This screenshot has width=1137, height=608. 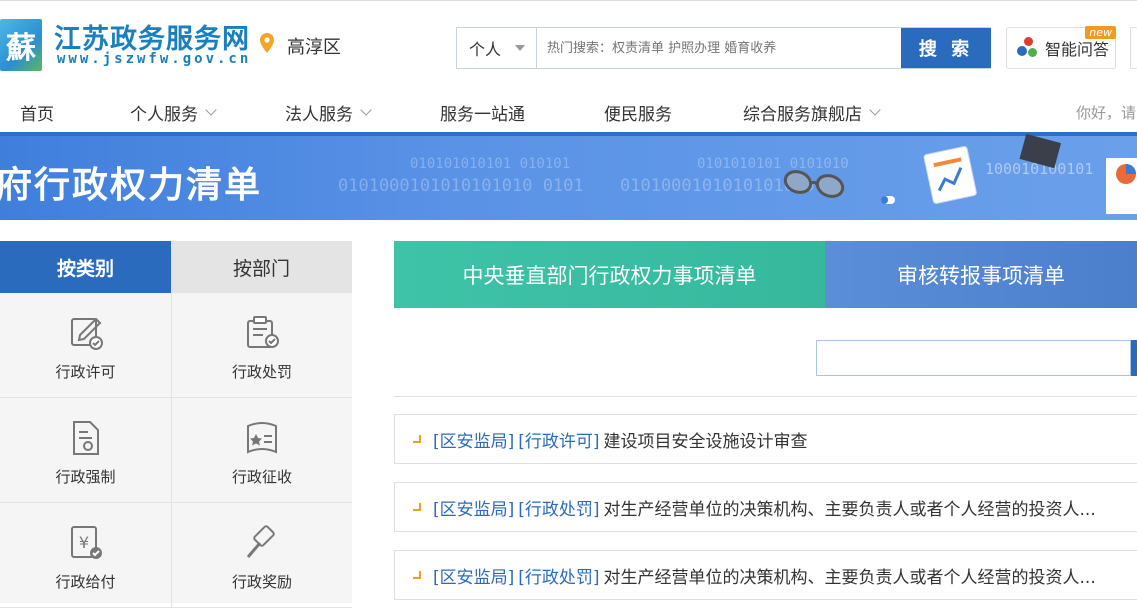 What do you see at coordinates (154, 59) in the screenshot?
I see `site-url: www.jszwfw.gov.cn` at bounding box center [154, 59].